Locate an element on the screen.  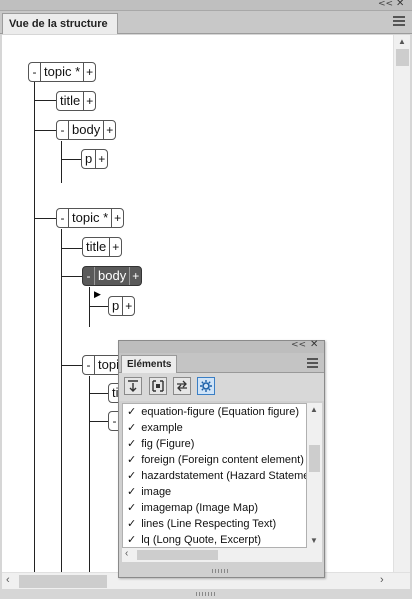
list-item: ✓ fig (Figure) is located at coordinates (214, 444).